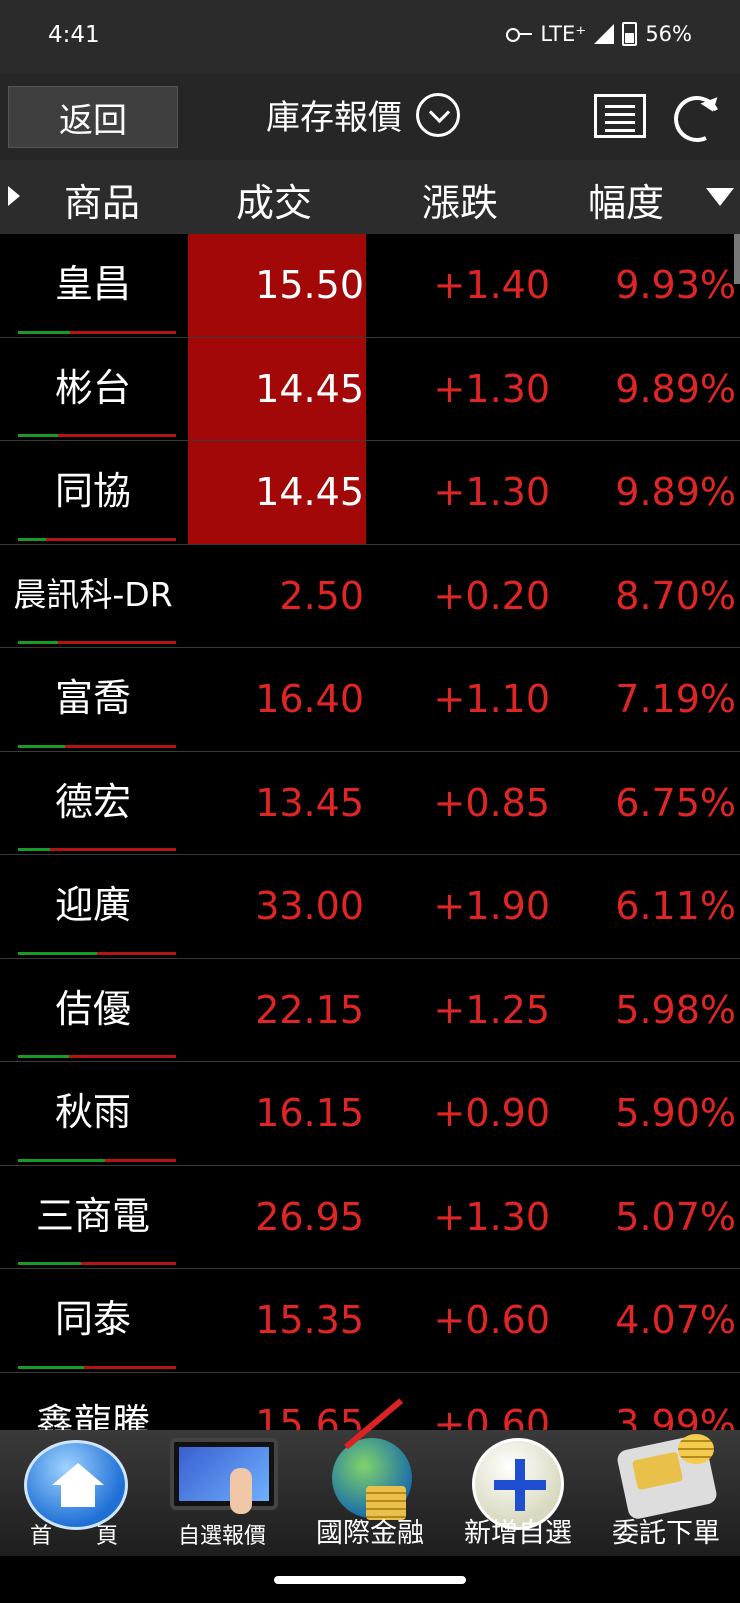 This screenshot has width=740, height=1603. What do you see at coordinates (370, 1580) in the screenshot?
I see `home-indicator` at bounding box center [370, 1580].